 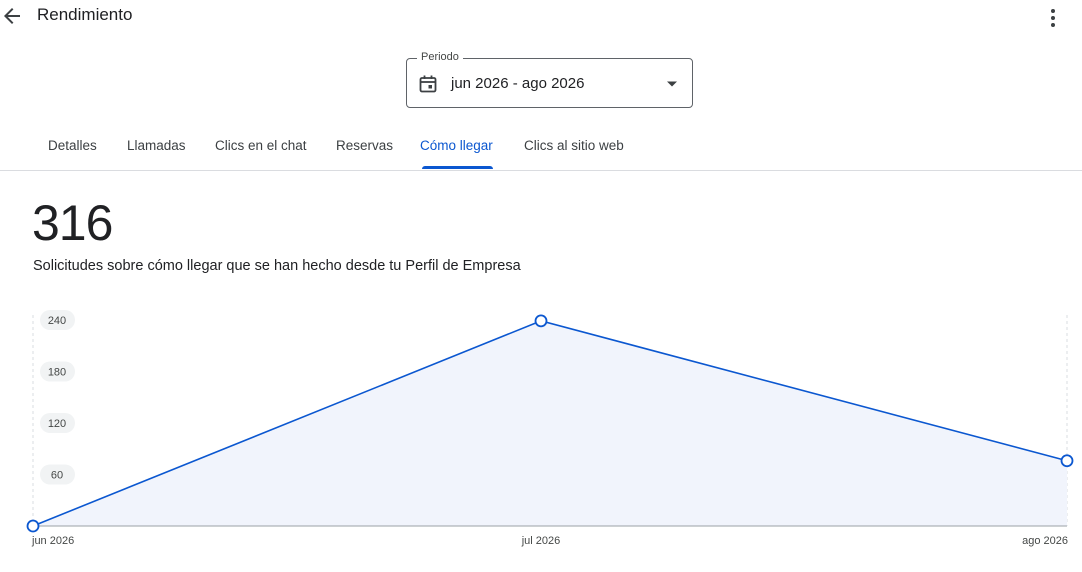 I want to click on y-tick-2: 180, so click(x=57, y=371).